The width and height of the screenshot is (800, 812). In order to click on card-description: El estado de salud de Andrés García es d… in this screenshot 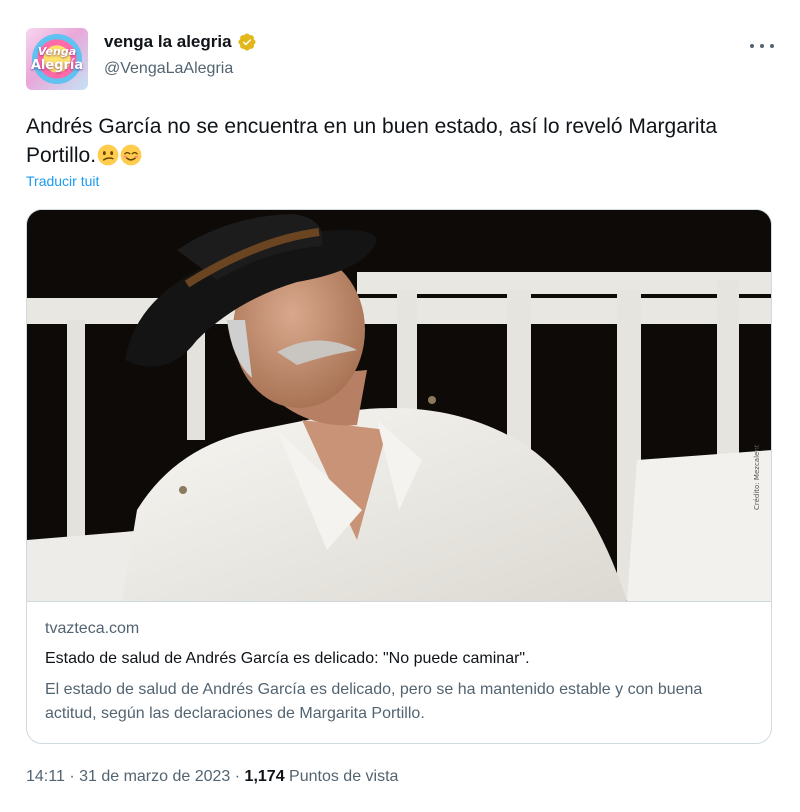, I will do `click(374, 701)`.